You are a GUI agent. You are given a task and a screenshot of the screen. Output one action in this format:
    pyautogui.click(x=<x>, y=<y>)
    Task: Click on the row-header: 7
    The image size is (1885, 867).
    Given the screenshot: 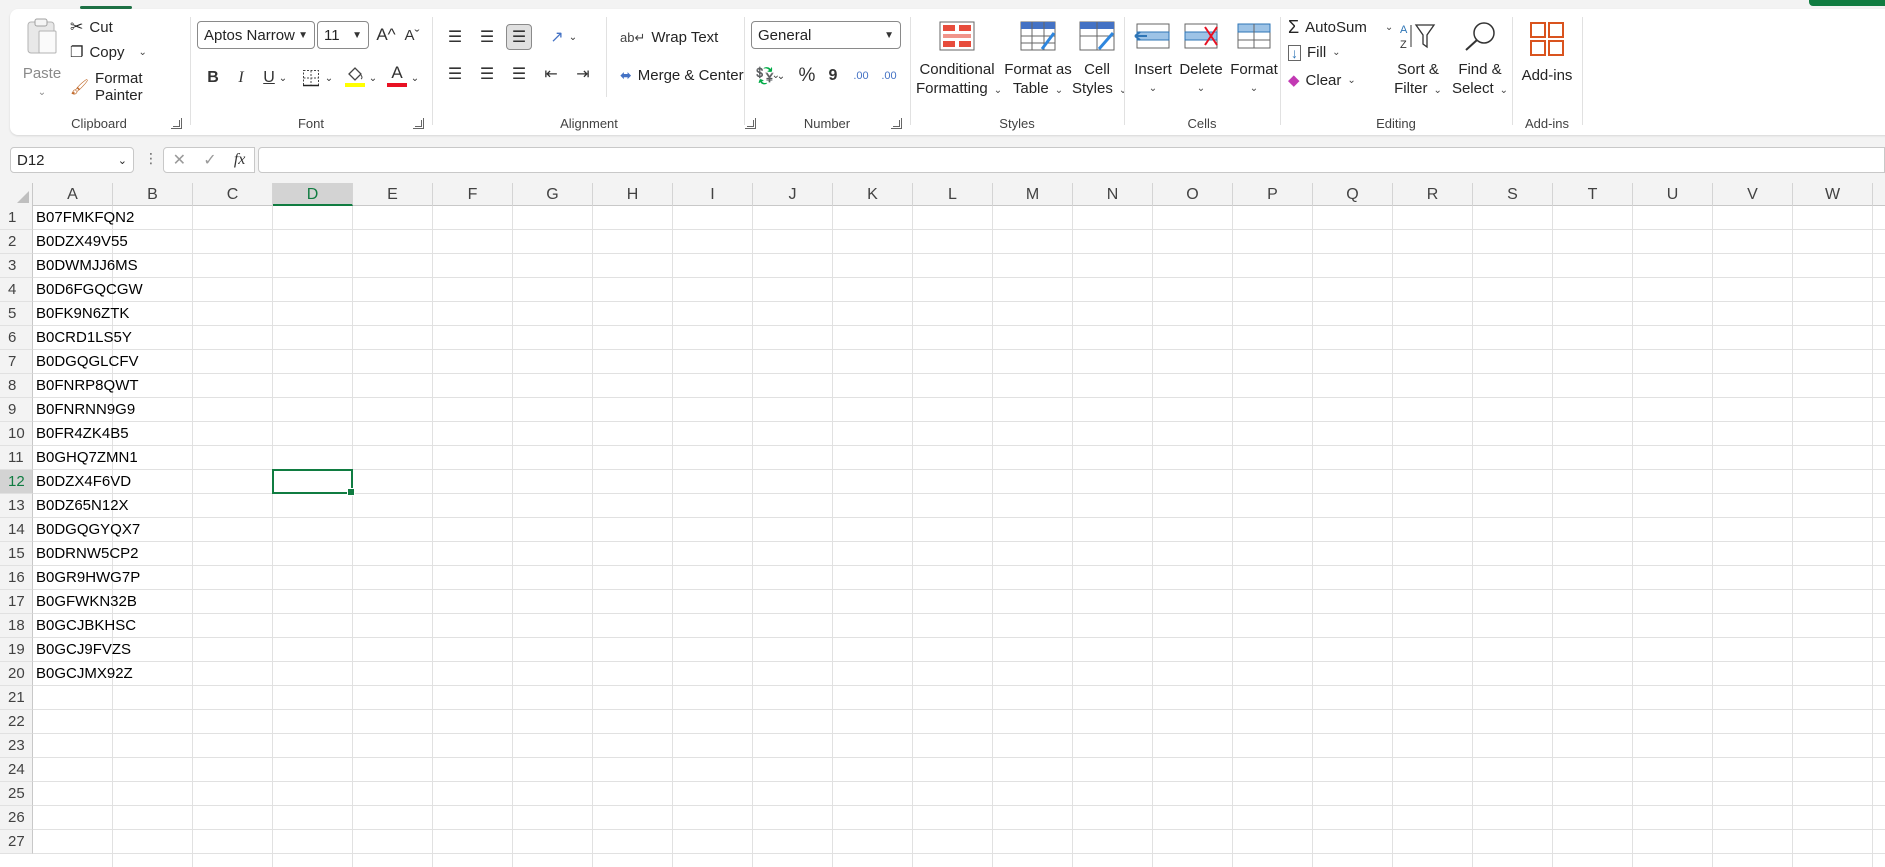 What is the action you would take?
    pyautogui.click(x=16, y=362)
    